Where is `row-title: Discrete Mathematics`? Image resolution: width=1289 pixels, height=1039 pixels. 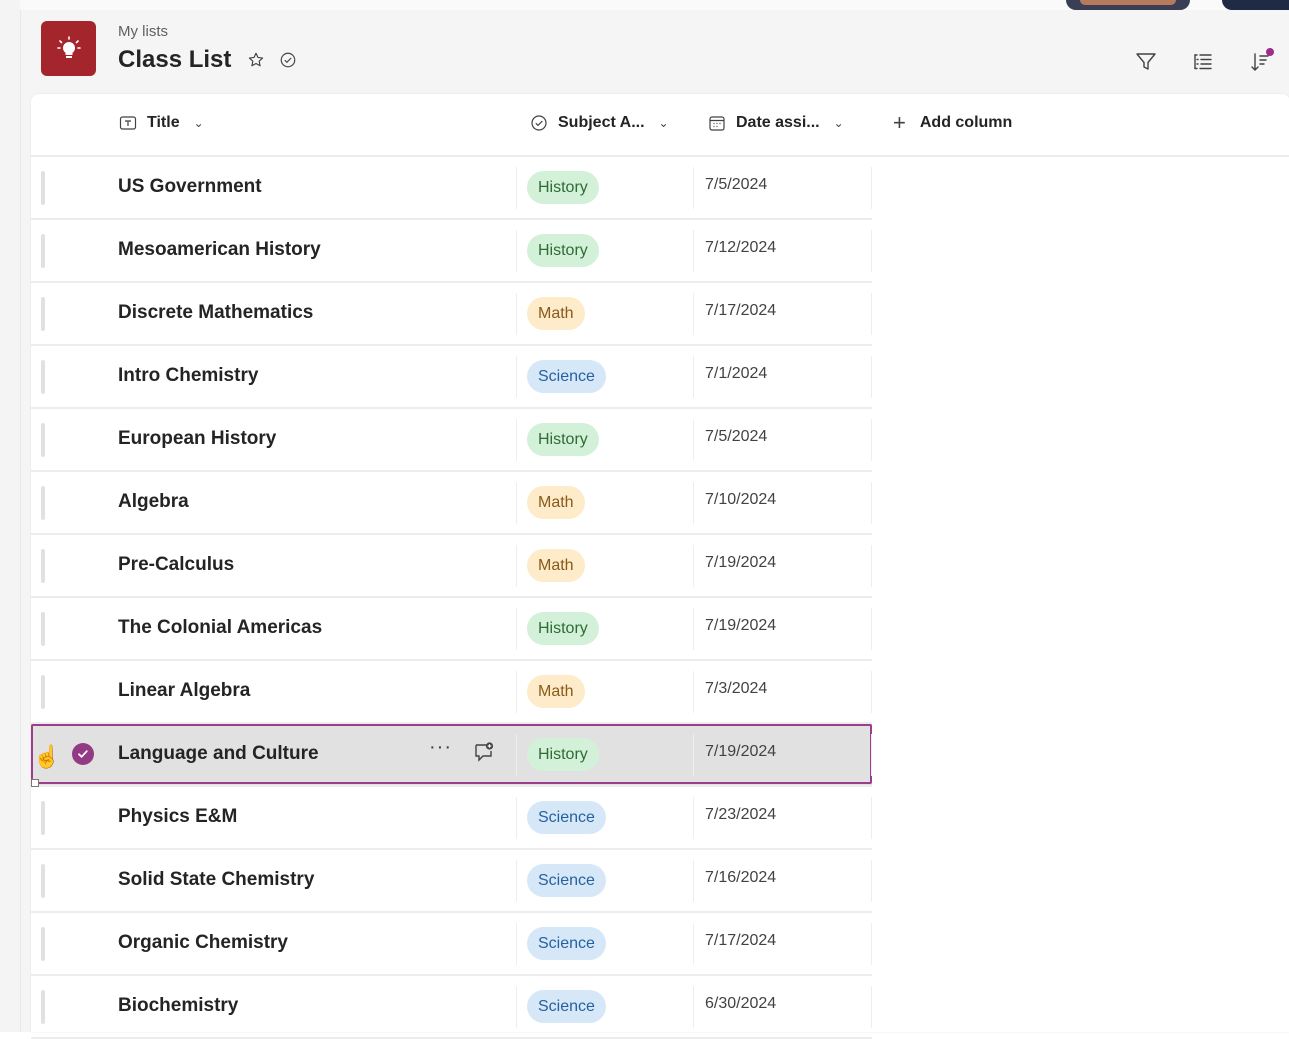
row-title: Discrete Mathematics is located at coordinates (215, 313).